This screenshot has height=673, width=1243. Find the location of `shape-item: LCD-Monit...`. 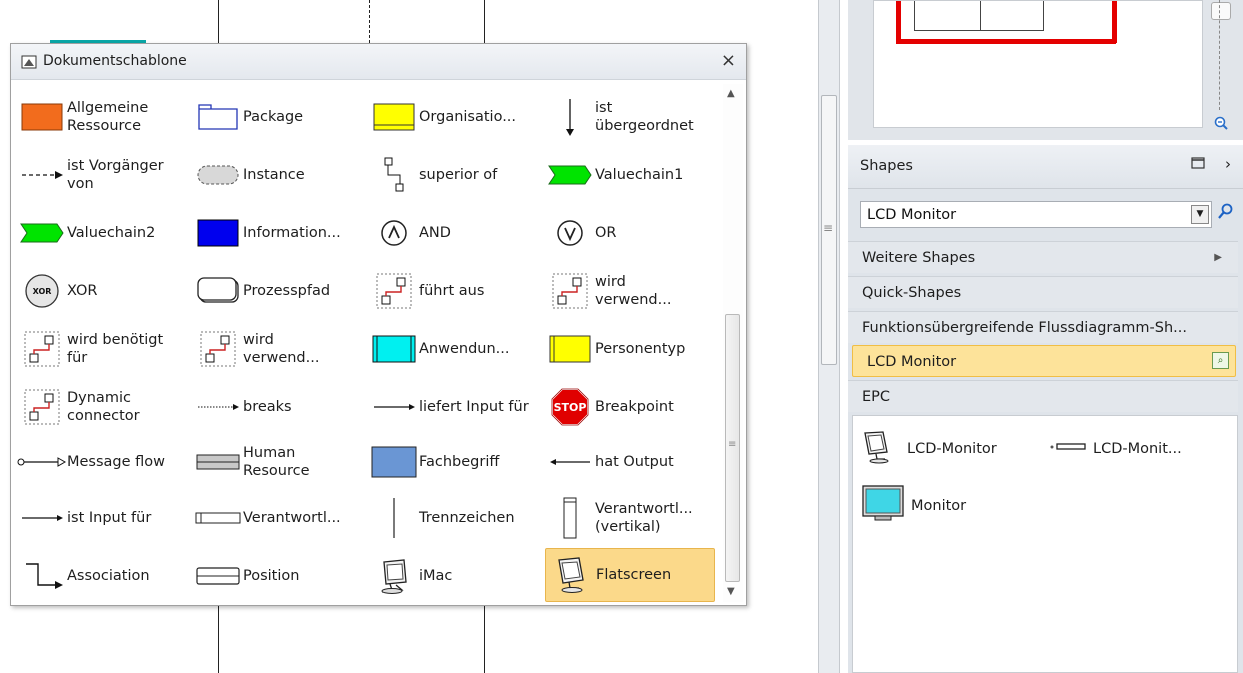

shape-item: LCD-Monit... is located at coordinates (1115, 449).